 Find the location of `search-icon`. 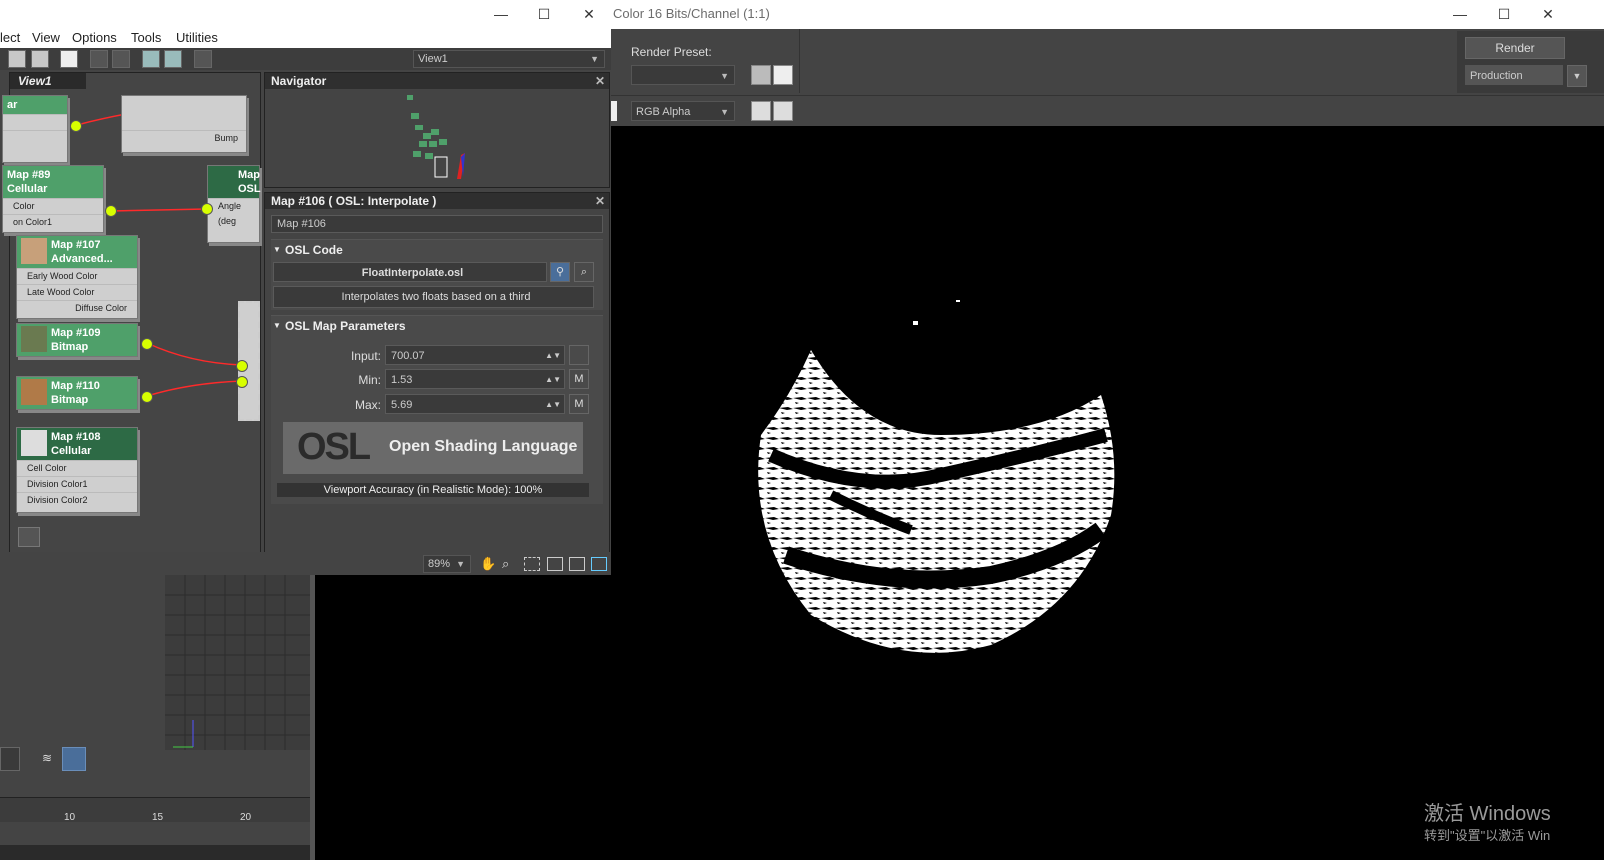

search-icon is located at coordinates (203, 59).